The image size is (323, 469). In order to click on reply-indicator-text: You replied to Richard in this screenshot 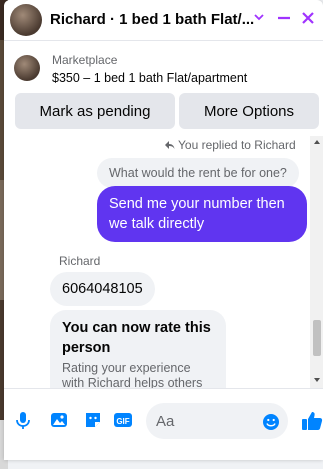, I will do `click(237, 145)`.